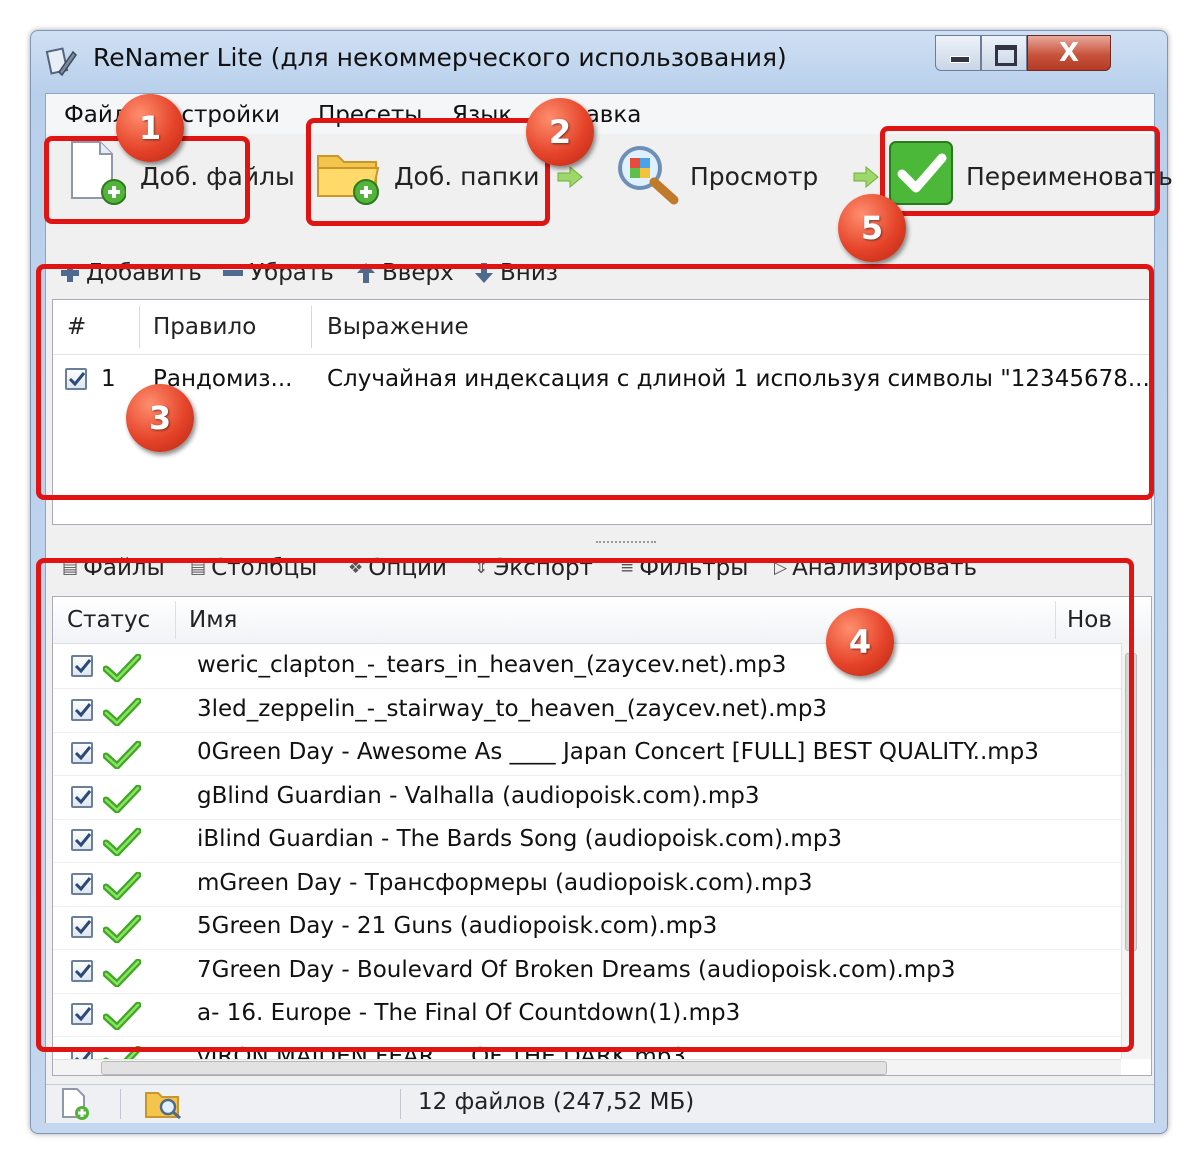 The width and height of the screenshot is (1200, 1162). I want to click on rules-col-expression: Выражение, so click(398, 327).